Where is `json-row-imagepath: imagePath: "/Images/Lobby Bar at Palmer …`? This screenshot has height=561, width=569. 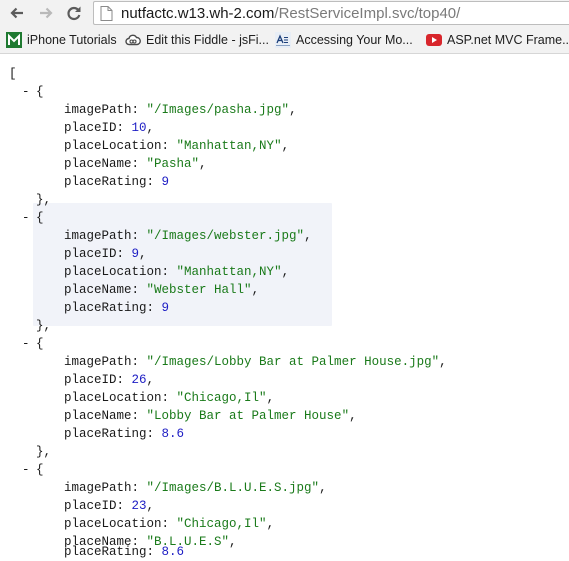 json-row-imagepath: imagePath: "/Images/Lobby Bar at Palmer … is located at coordinates (255, 362).